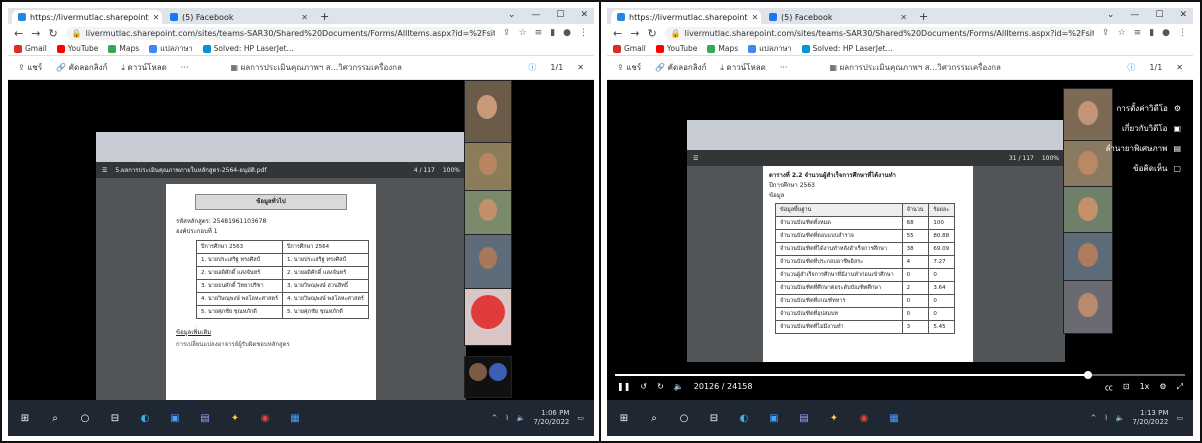 This screenshot has width=1202, height=443. Describe the element at coordinates (1144, 148) in the screenshot. I see `speaker-view-item: ลำนายาพิเศษภาพ ▤` at that location.